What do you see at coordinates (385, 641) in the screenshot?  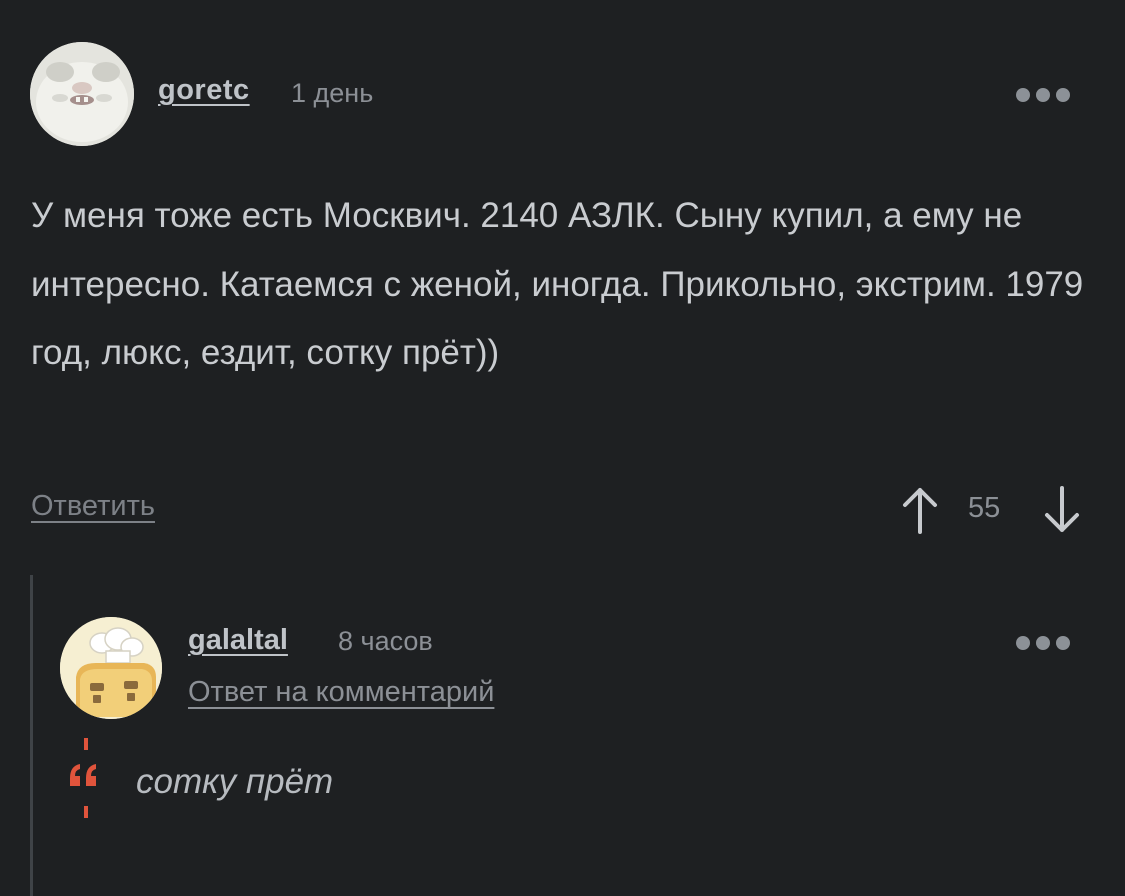 I see `comment-time: 8 часов` at bounding box center [385, 641].